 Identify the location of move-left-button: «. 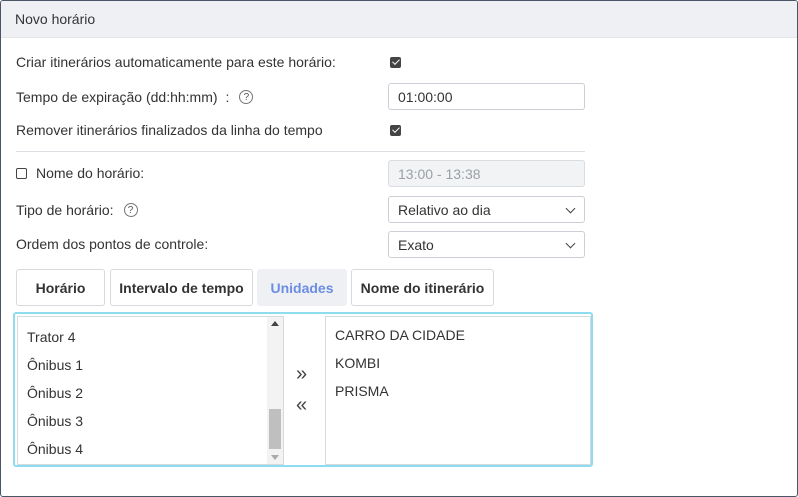
(301, 405).